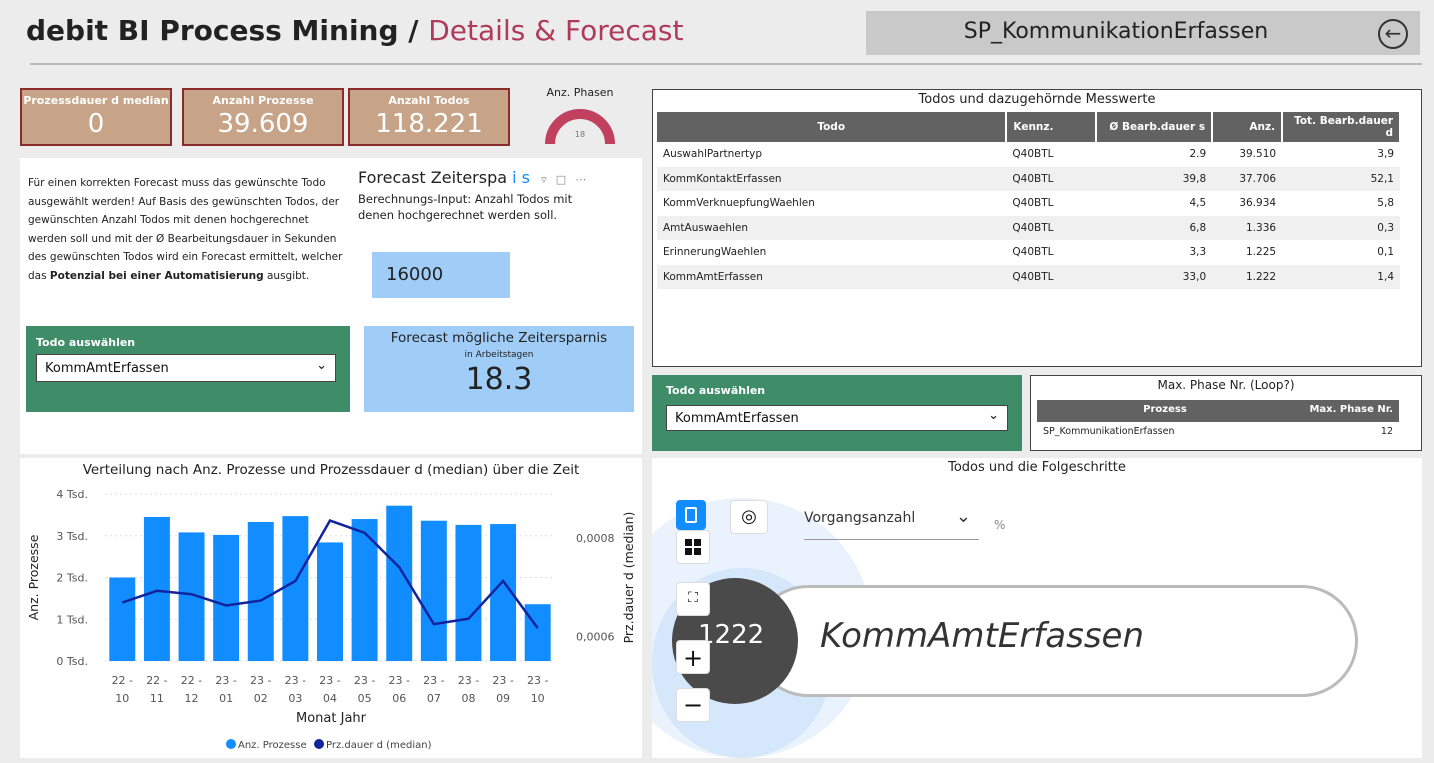  Describe the element at coordinates (122, 698) in the screenshot. I see `x-tick-month: 10` at that location.